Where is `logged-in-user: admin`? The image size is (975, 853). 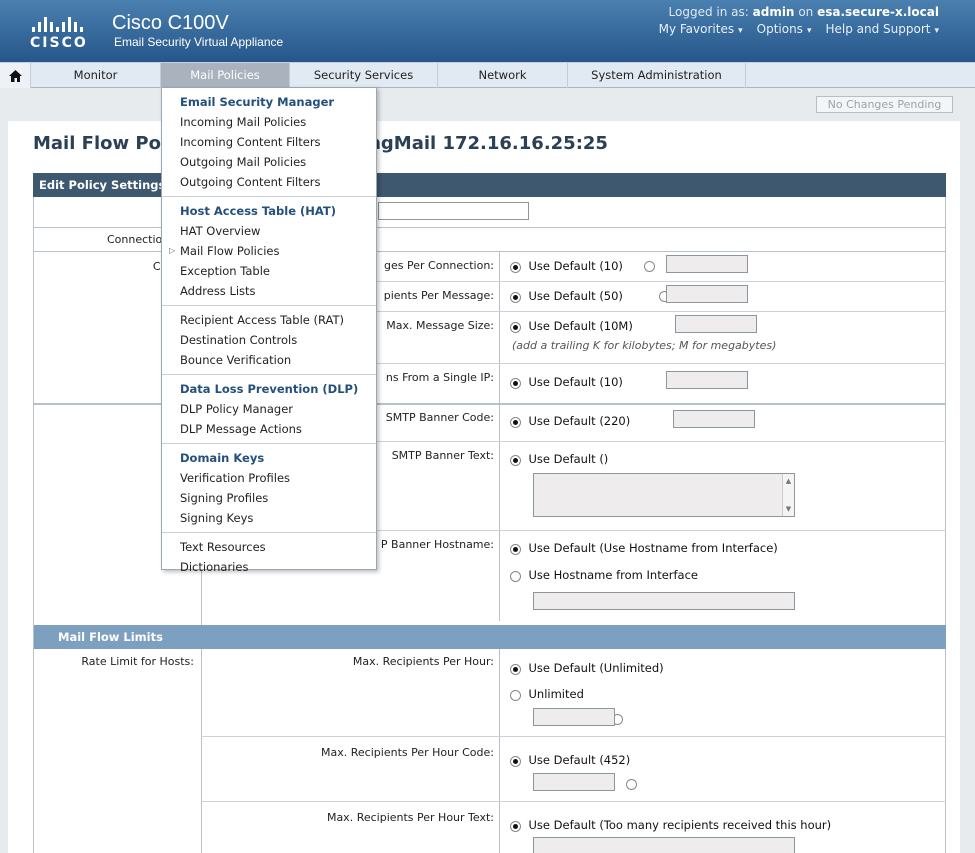
logged-in-user: admin is located at coordinates (773, 12).